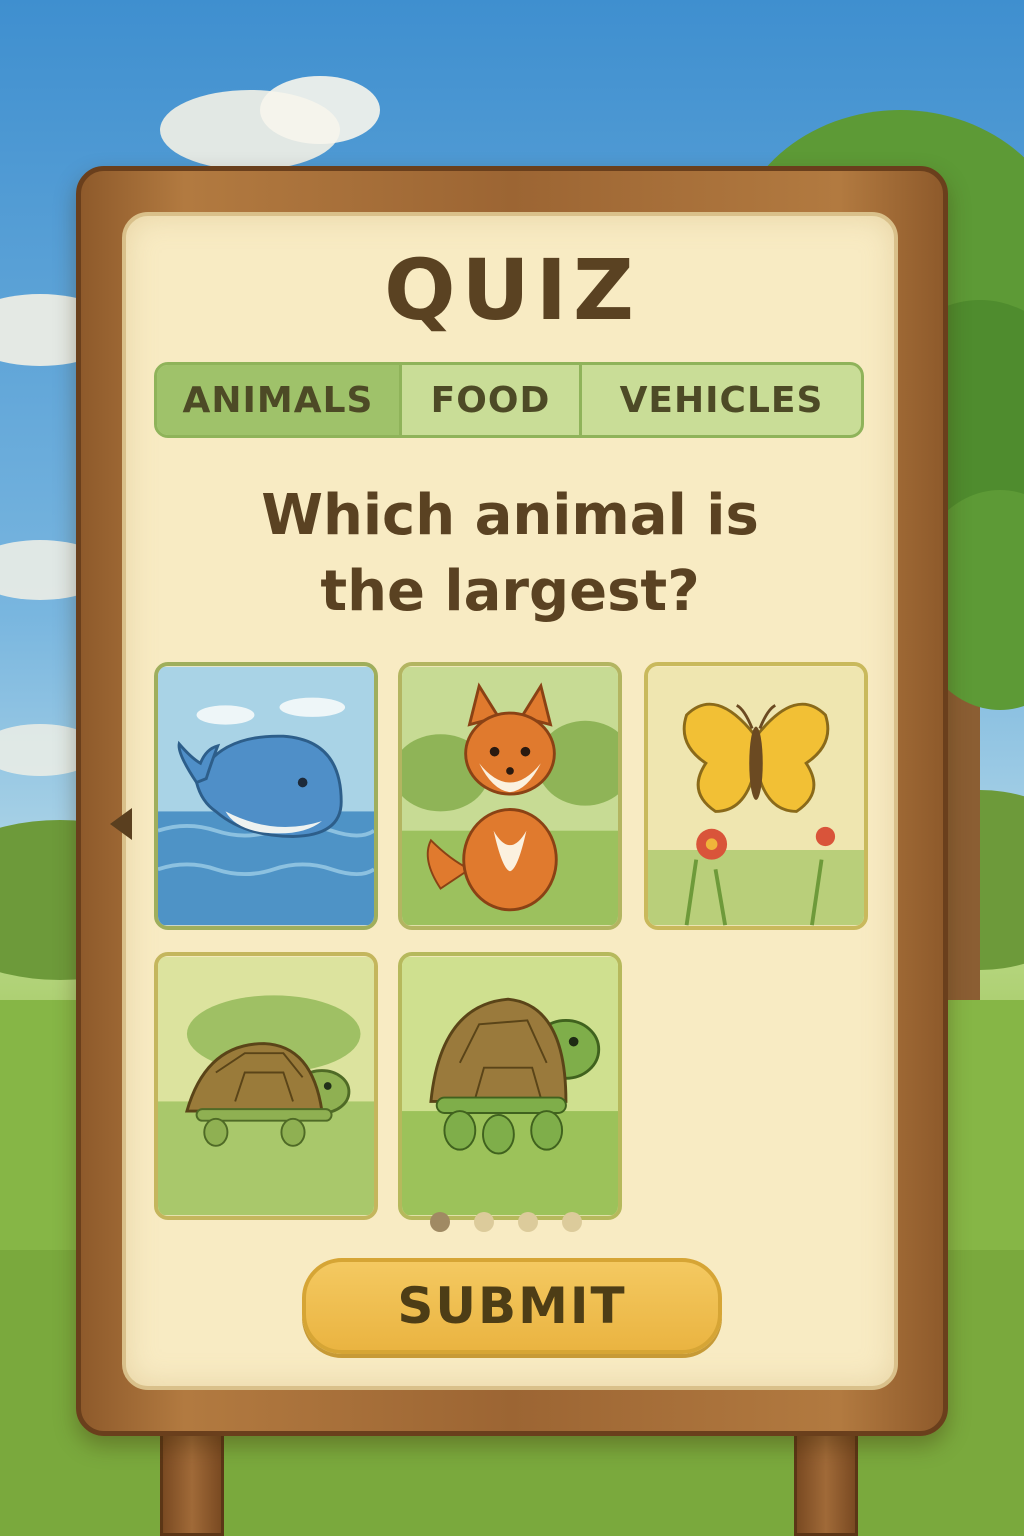 Image resolution: width=1024 pixels, height=1536 pixels. I want to click on previous-arrow-icon, so click(121, 824).